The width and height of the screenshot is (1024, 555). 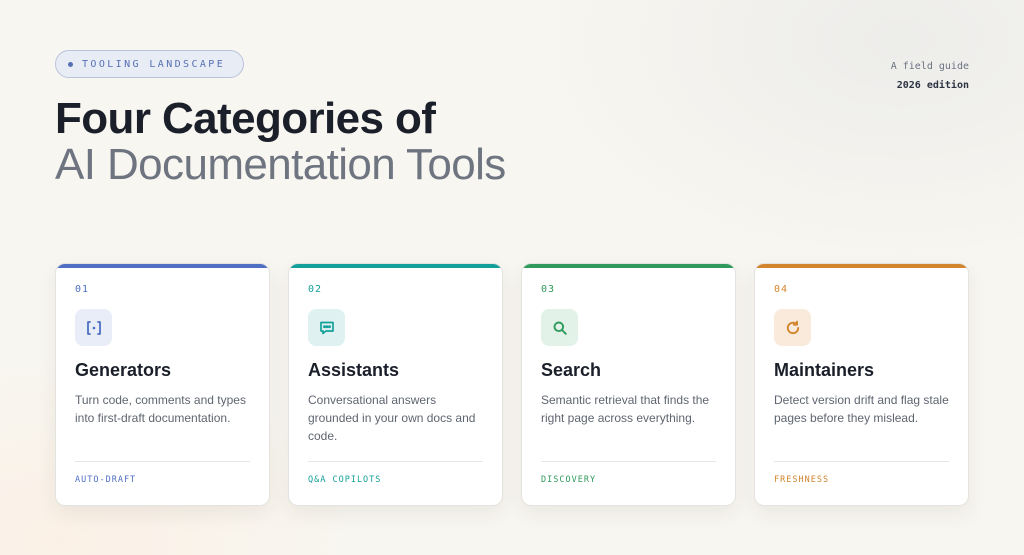 I want to click on edition-meta: A field guide 2026 edition, so click(x=930, y=76).